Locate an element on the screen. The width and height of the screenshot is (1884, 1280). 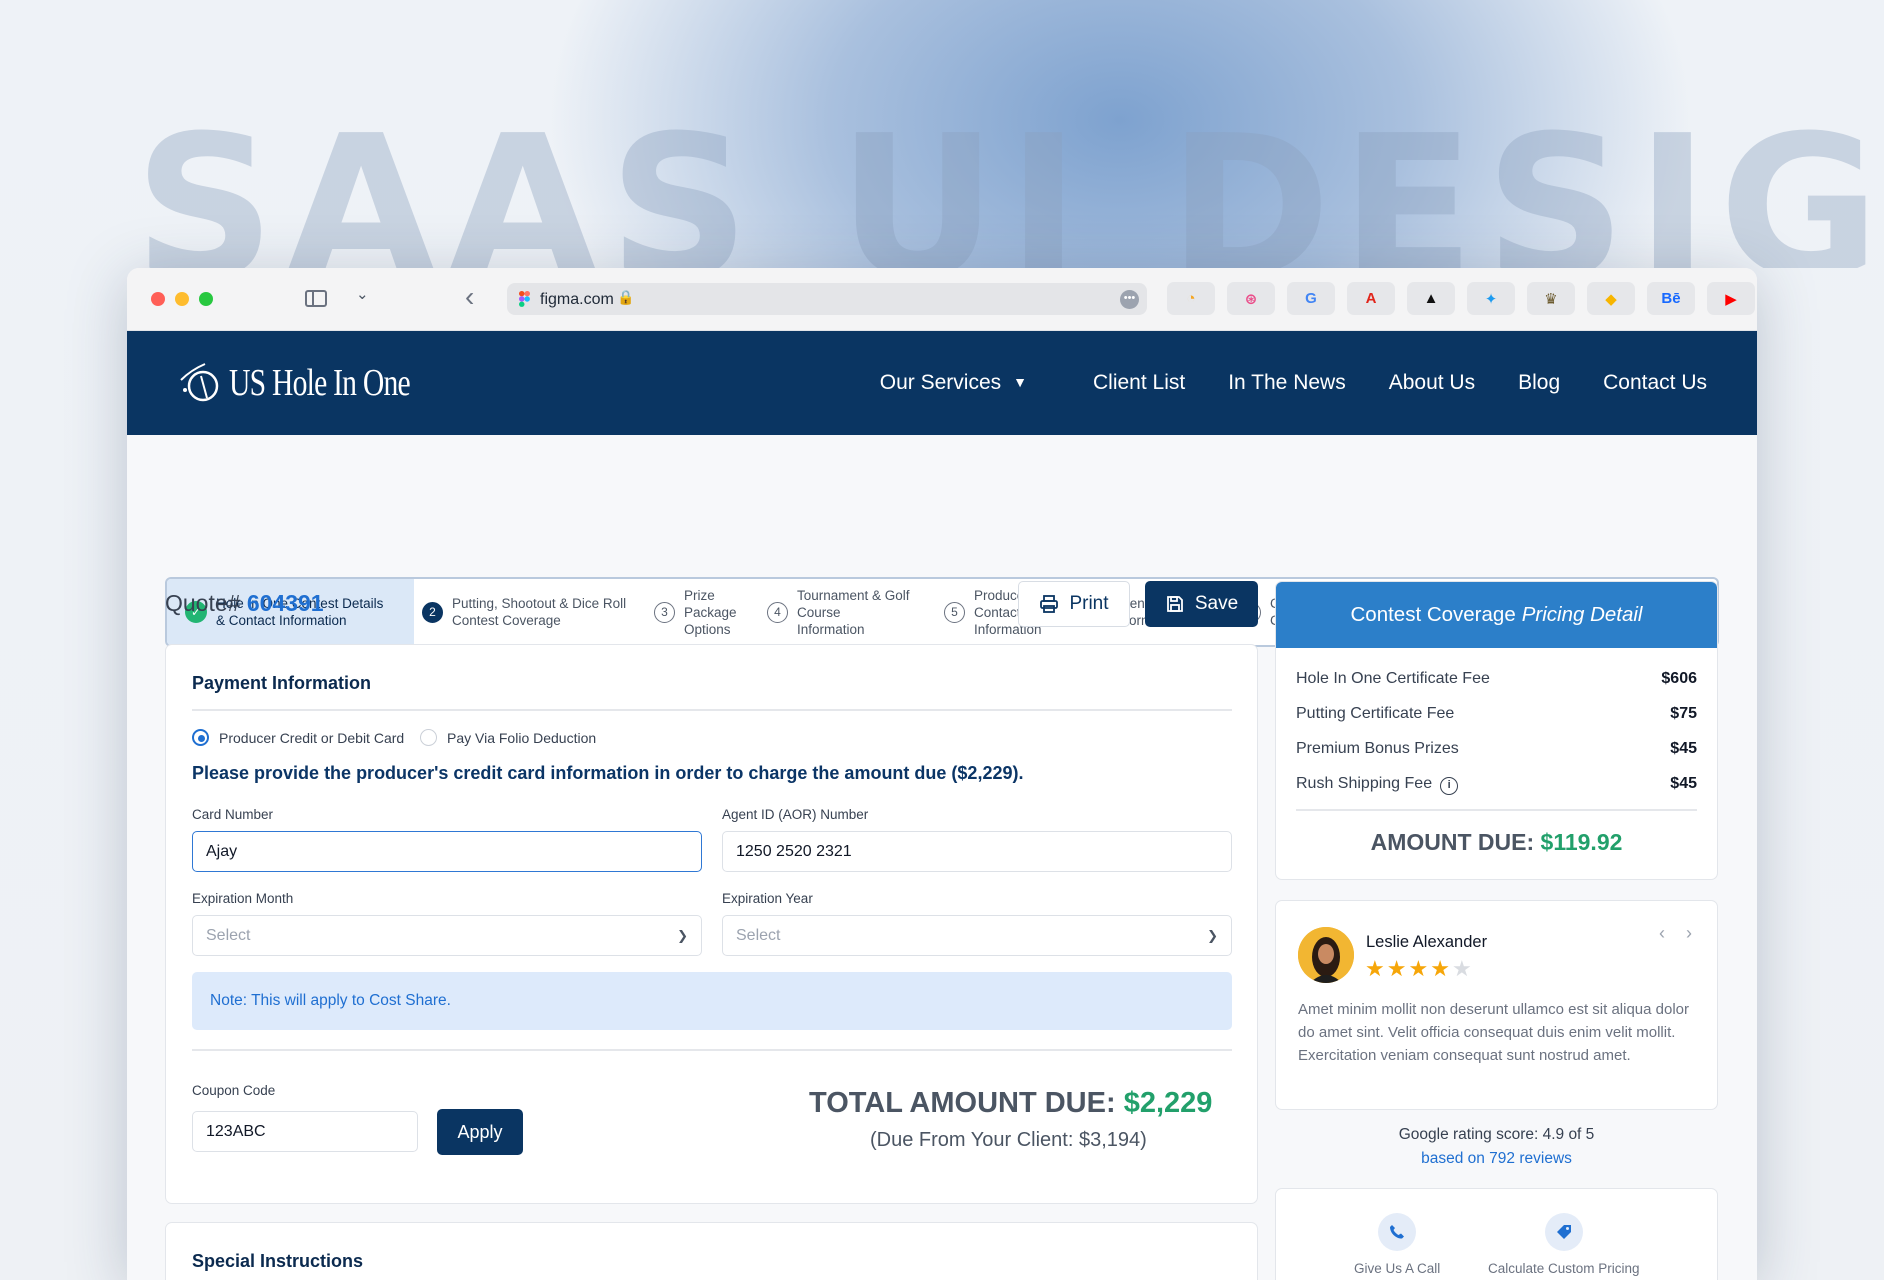
exp-year-label: Expiration Year is located at coordinates (767, 898).